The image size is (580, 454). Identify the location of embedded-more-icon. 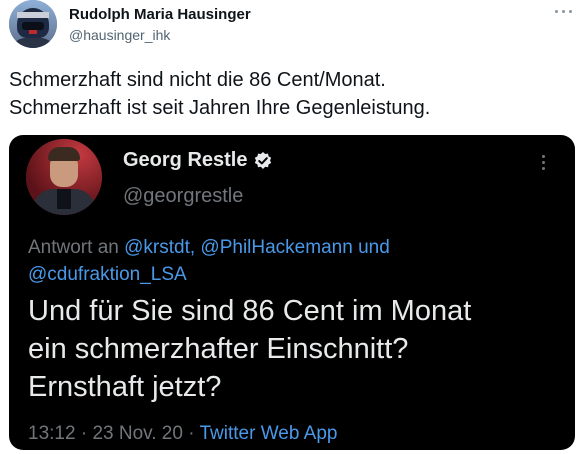
(544, 162).